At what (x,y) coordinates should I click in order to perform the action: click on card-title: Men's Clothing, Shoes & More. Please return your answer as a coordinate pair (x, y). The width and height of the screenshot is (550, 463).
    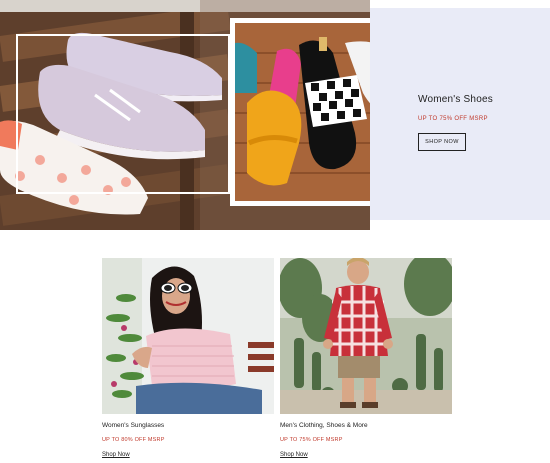
    Looking at the image, I should click on (324, 425).